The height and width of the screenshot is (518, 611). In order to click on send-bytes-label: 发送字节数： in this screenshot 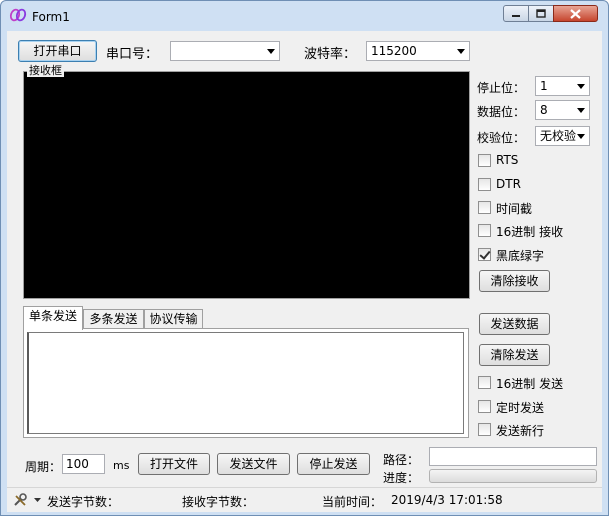, I will do `click(83, 502)`.